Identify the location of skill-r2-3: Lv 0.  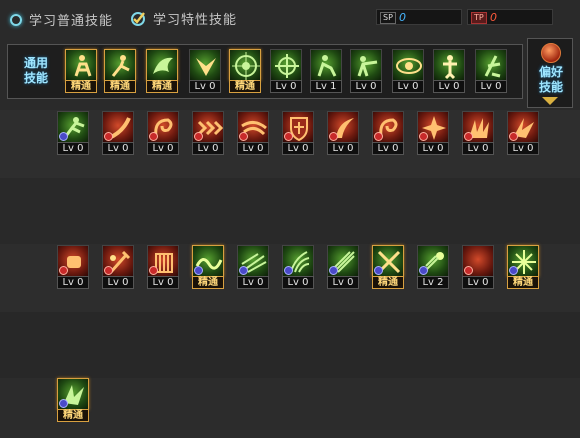
(163, 133).